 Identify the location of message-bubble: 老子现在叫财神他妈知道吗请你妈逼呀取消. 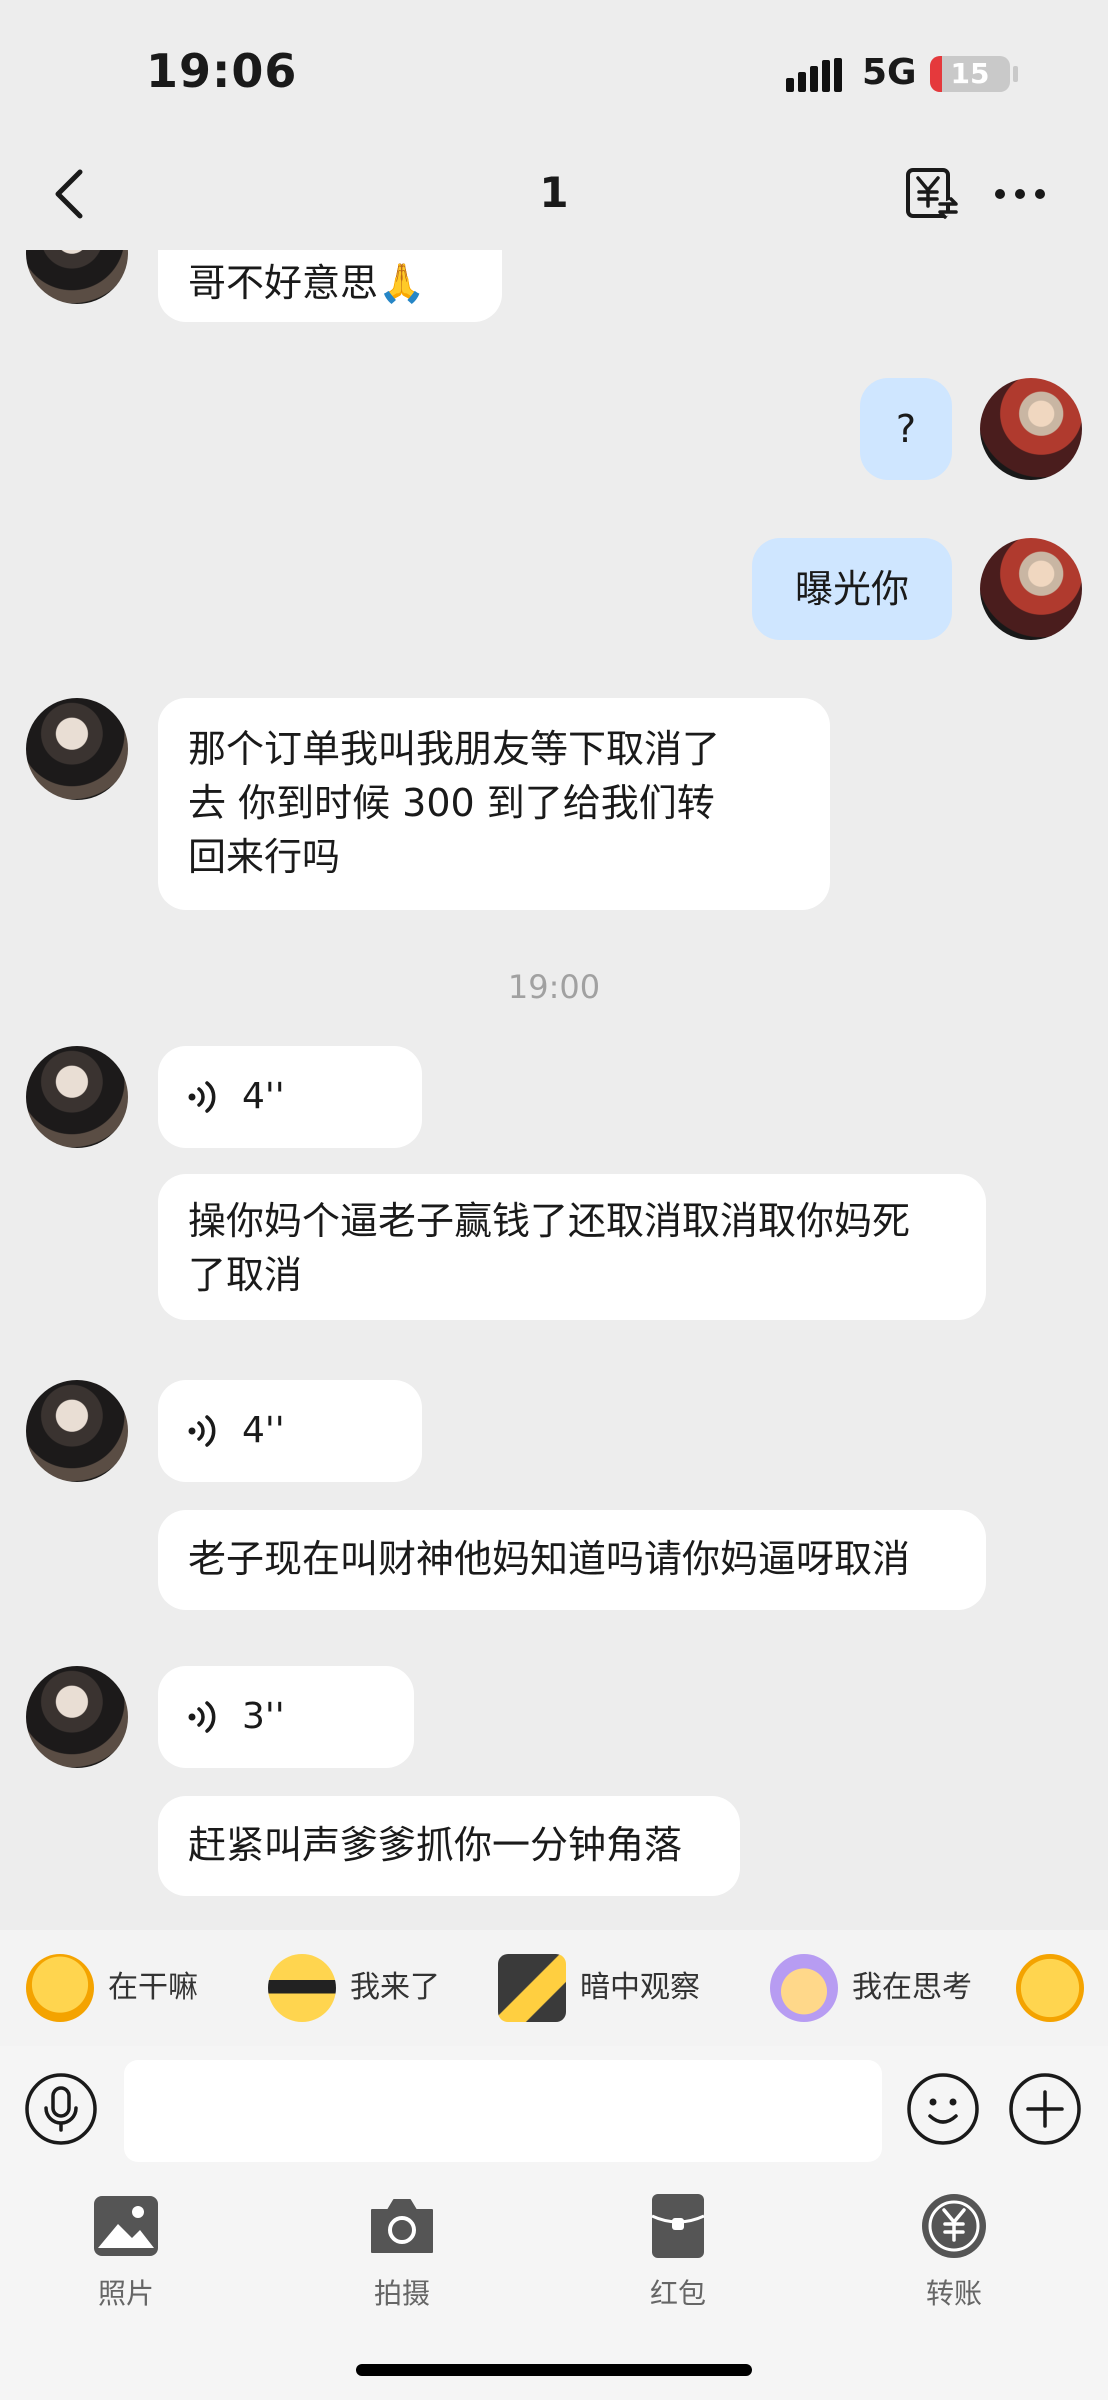
(572, 1560).